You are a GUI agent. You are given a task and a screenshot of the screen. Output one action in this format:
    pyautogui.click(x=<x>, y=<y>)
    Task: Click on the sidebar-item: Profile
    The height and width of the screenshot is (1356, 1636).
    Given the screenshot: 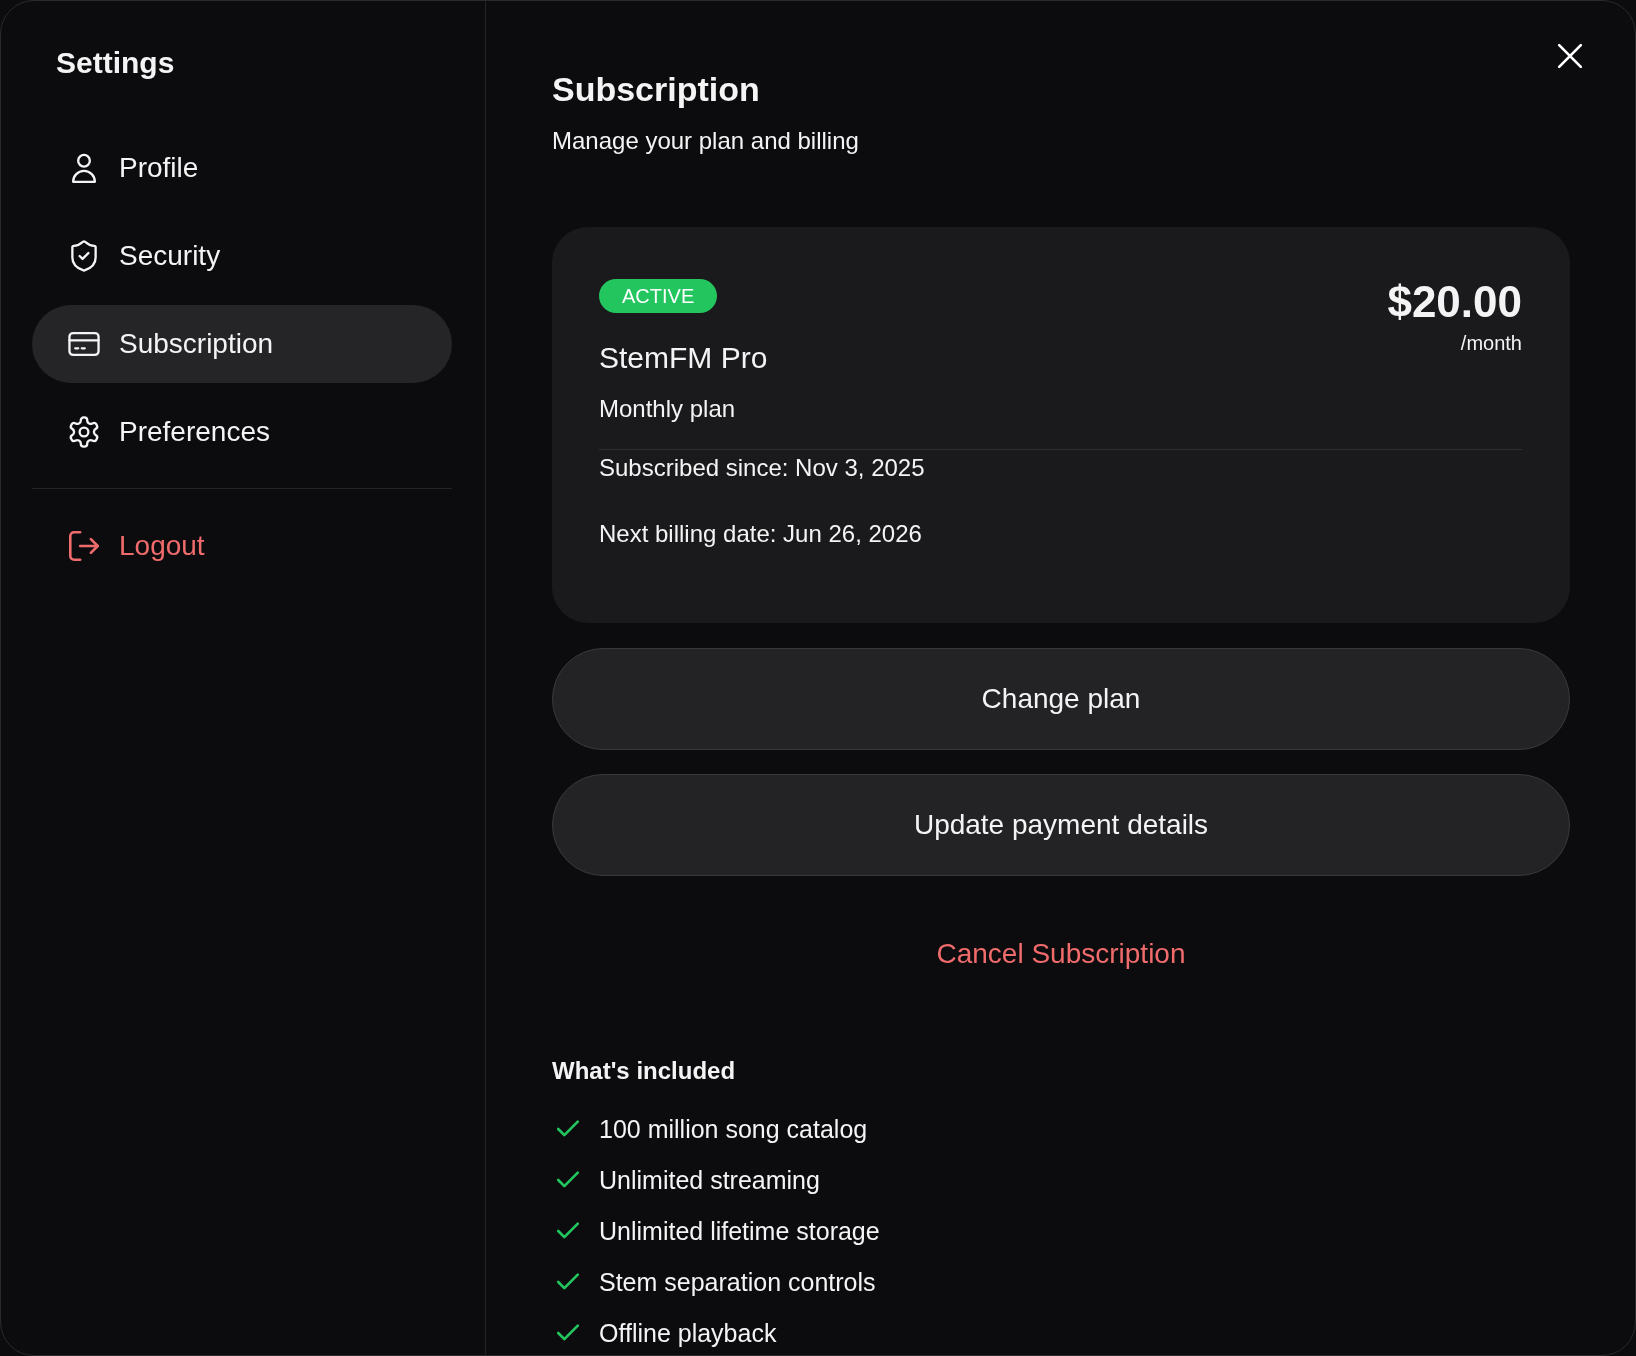 What is the action you would take?
    pyautogui.click(x=242, y=168)
    